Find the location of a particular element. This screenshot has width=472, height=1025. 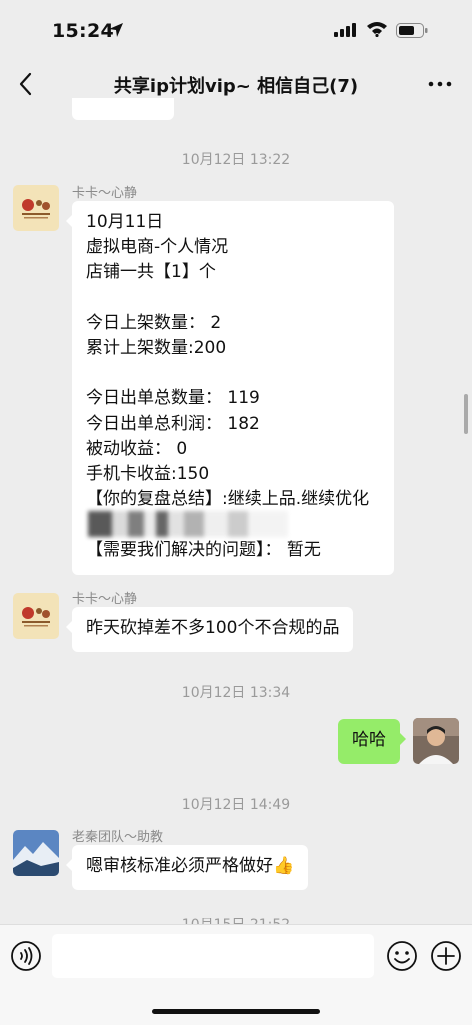

chat-title: 共享ip计划vip~ 相信自己(7) is located at coordinates (236, 86).